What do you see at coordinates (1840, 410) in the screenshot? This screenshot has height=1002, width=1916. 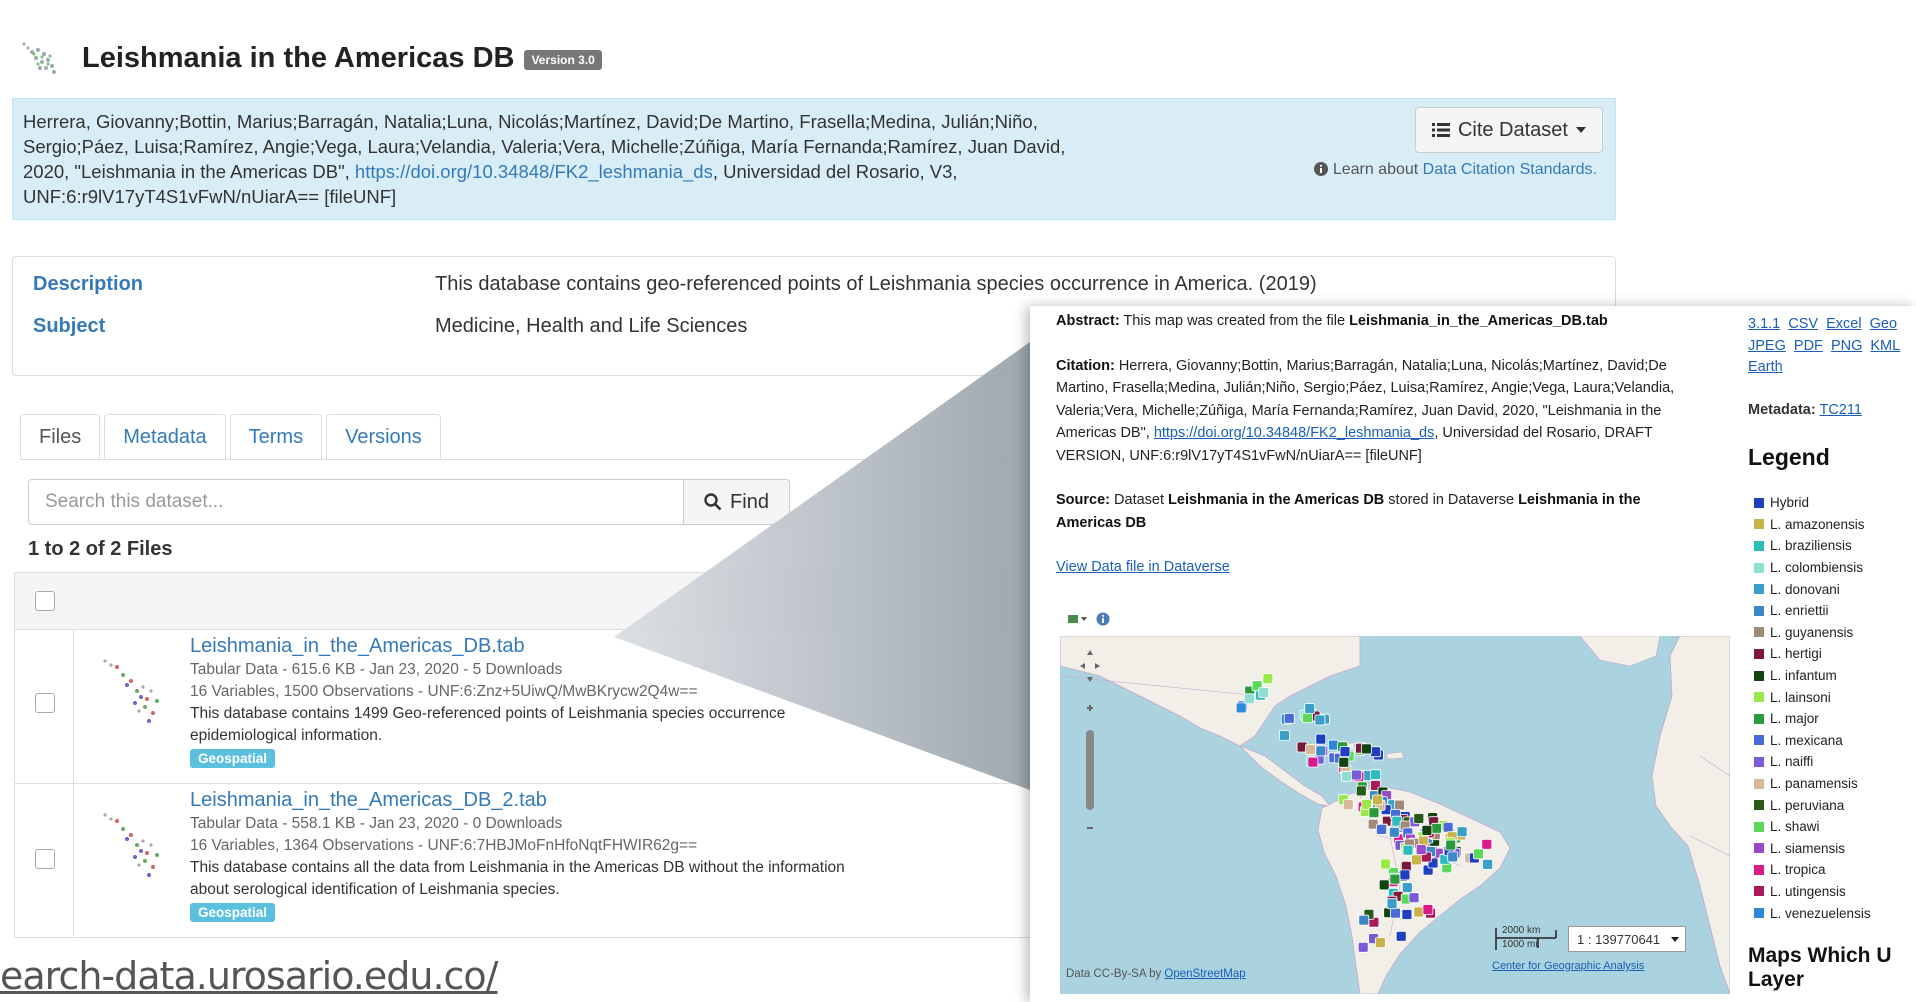 I see `metadata-tc211-link: TC211` at bounding box center [1840, 410].